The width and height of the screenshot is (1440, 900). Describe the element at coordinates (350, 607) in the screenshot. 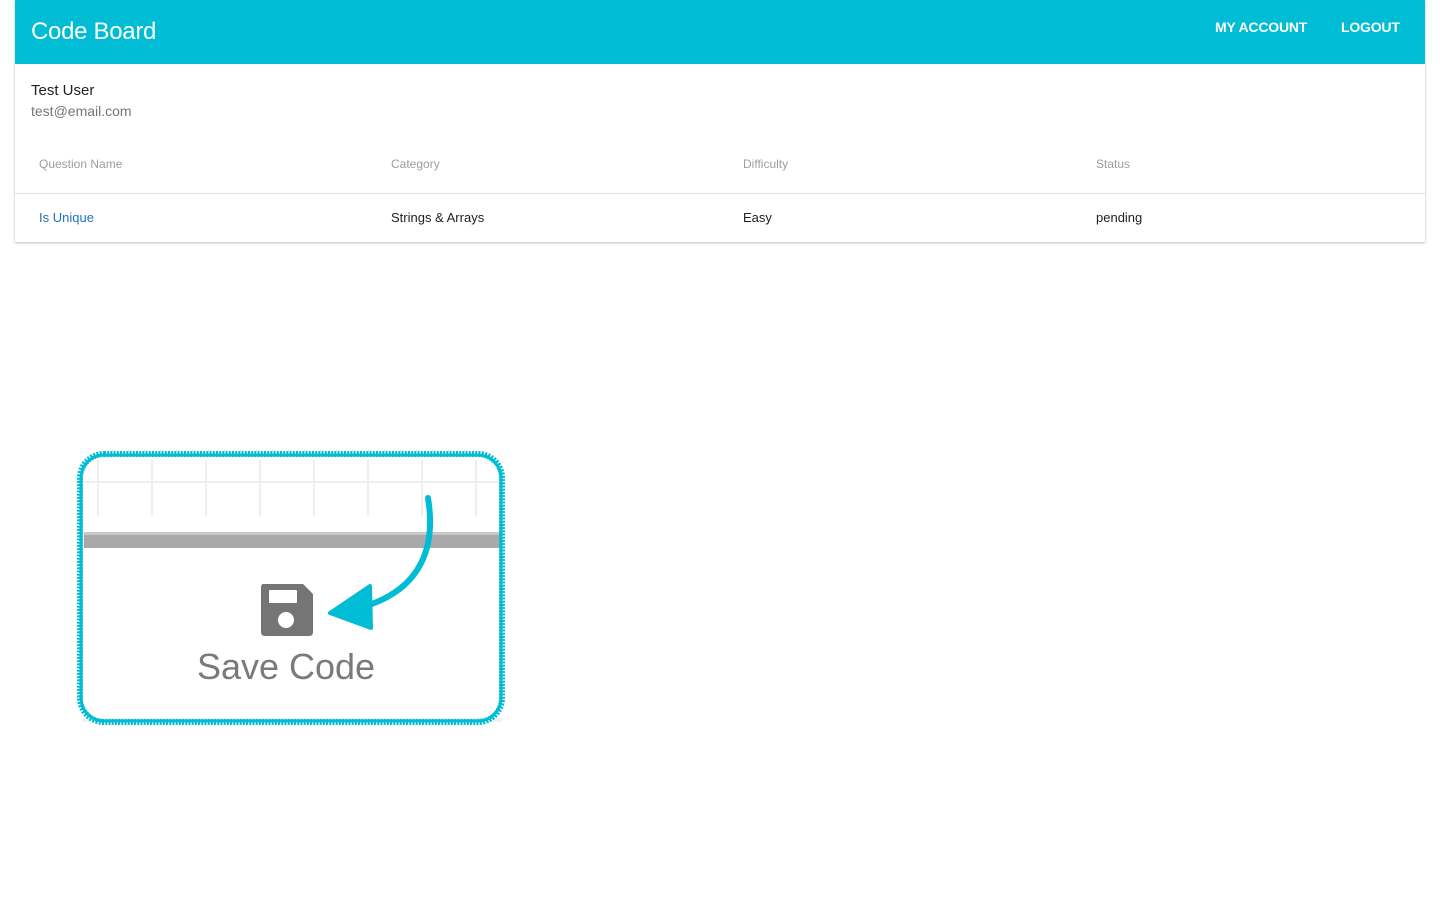

I see `arrow-head` at that location.